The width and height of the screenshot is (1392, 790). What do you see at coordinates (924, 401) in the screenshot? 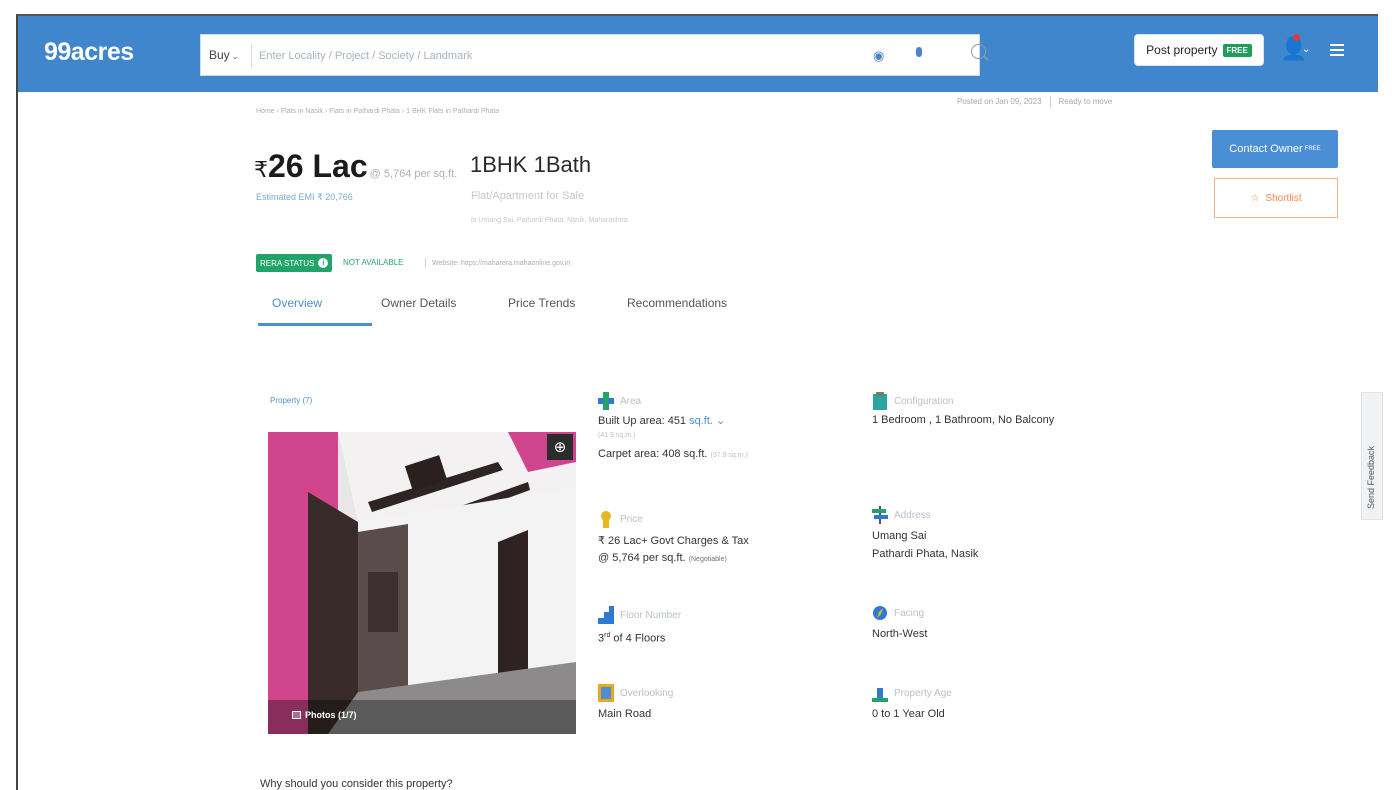
I see `configuration-label: Configuration` at bounding box center [924, 401].